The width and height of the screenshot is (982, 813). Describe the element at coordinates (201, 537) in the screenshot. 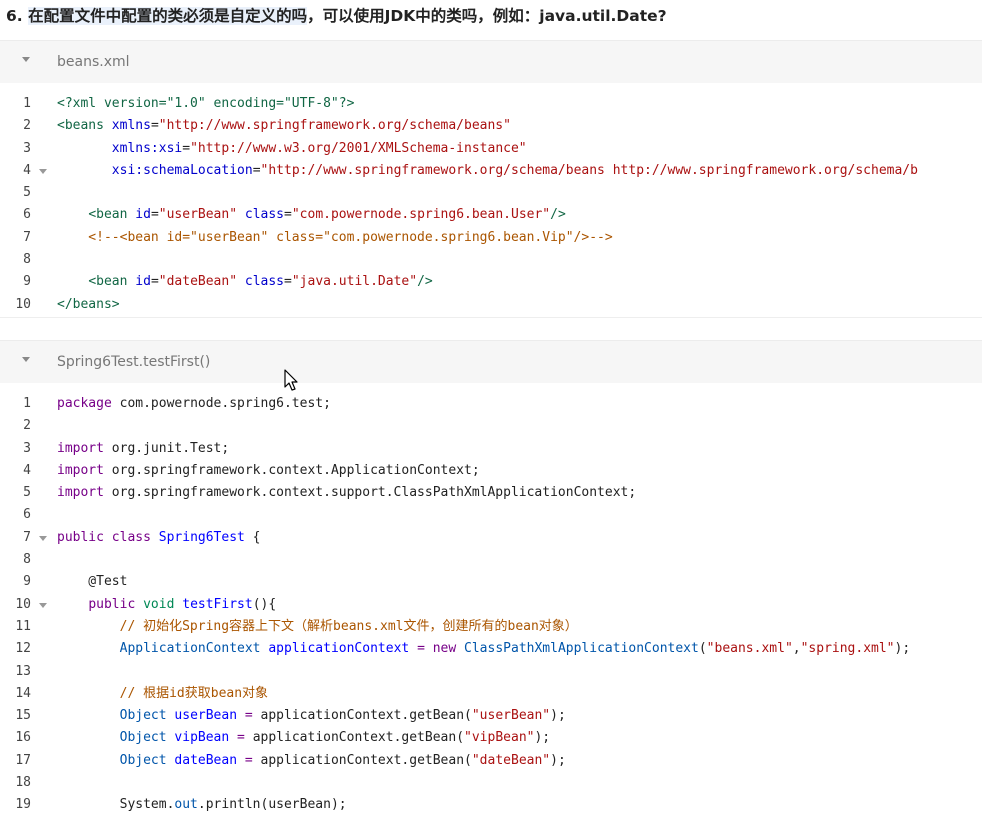

I see `code-token: Spring6Test` at that location.